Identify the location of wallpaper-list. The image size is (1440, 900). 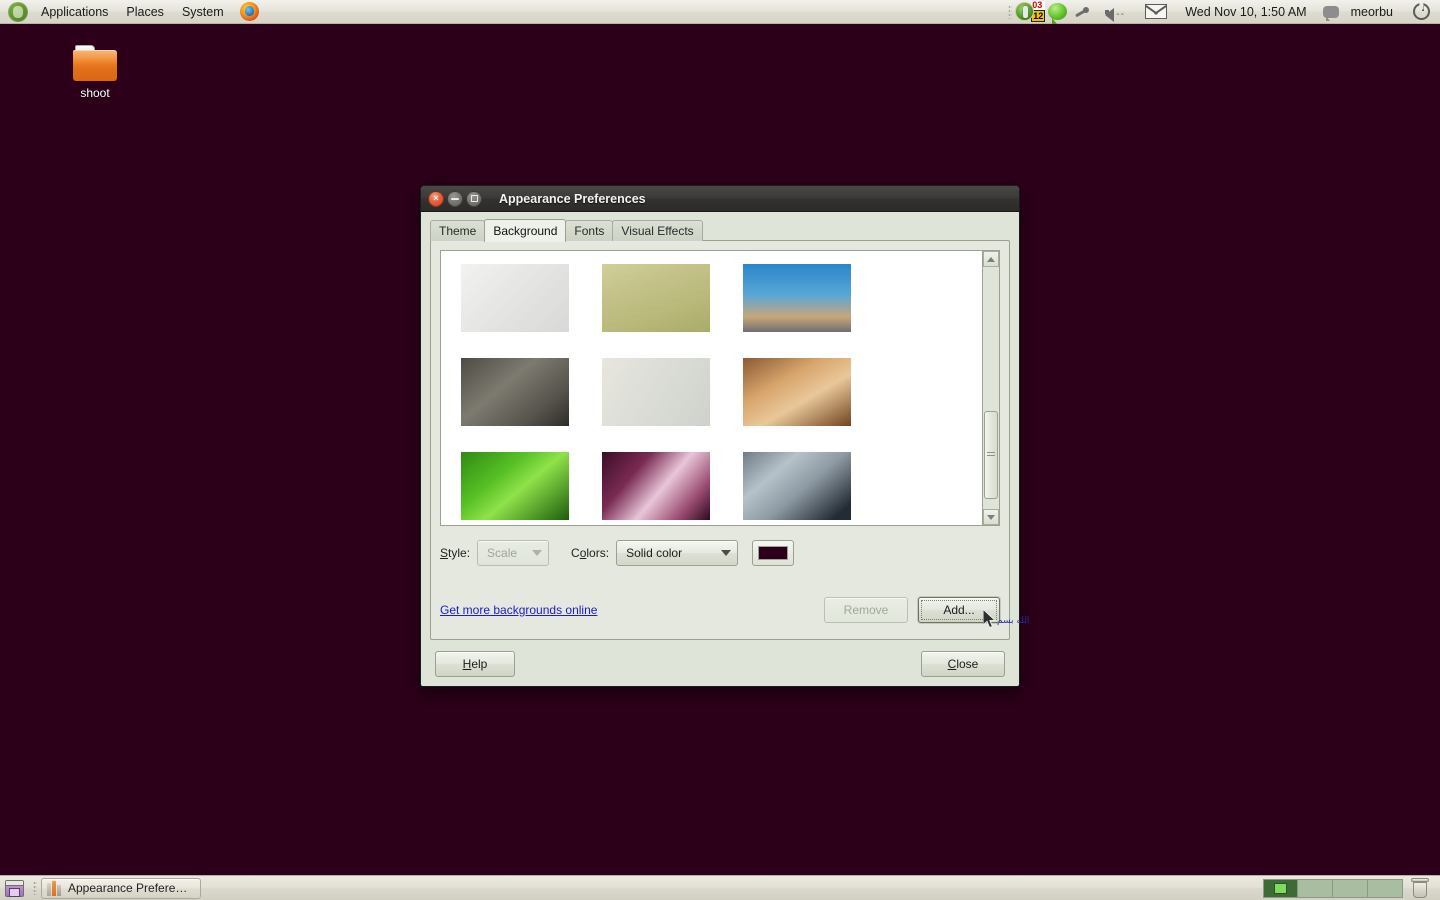
(711, 388).